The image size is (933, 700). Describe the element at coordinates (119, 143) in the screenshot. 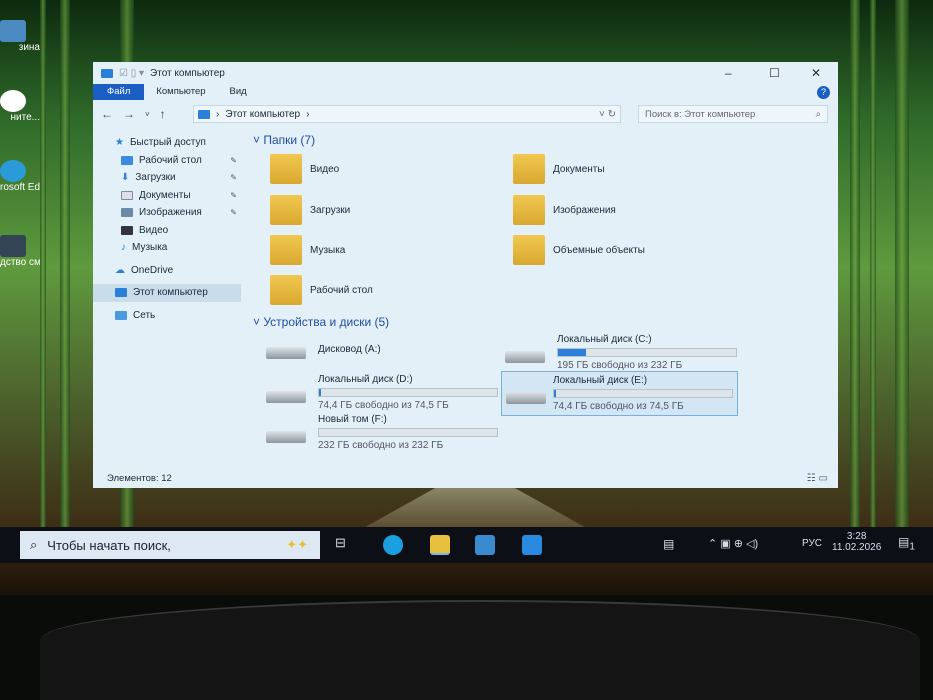

I see `star-icon: ★` at that location.